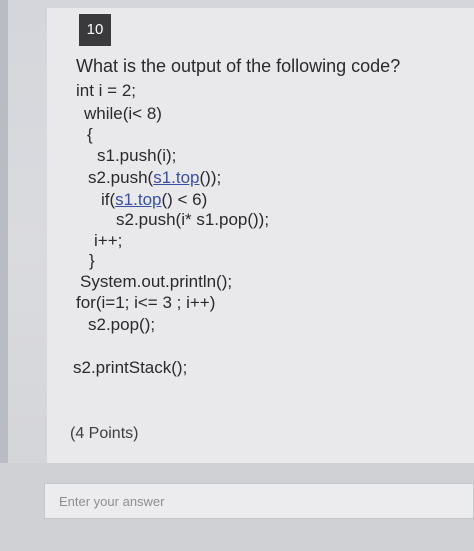 The width and height of the screenshot is (474, 551). What do you see at coordinates (130, 367) in the screenshot?
I see `code-line-13: s2.printStack();` at bounding box center [130, 367].